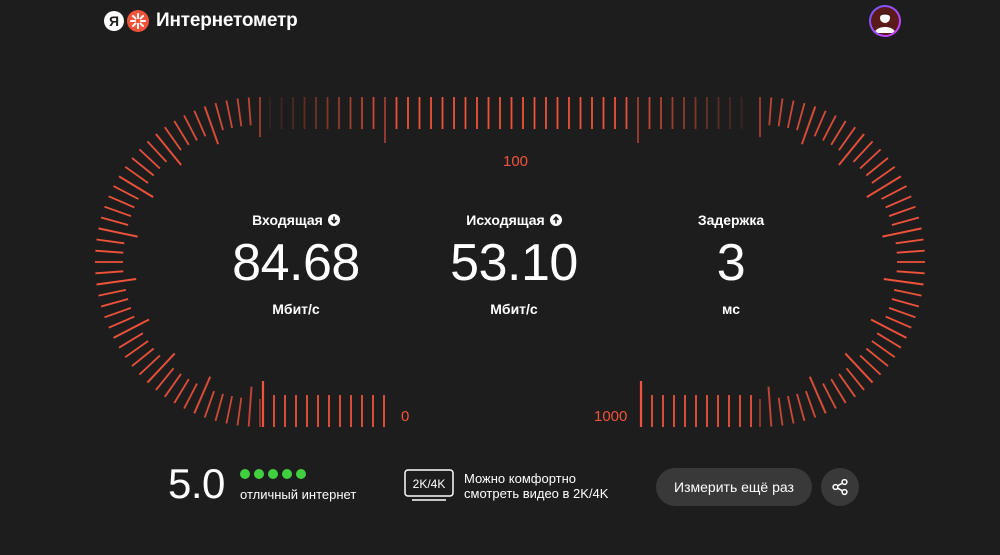 The width and height of the screenshot is (1000, 555). I want to click on rating-text: отличный интернет, so click(298, 494).